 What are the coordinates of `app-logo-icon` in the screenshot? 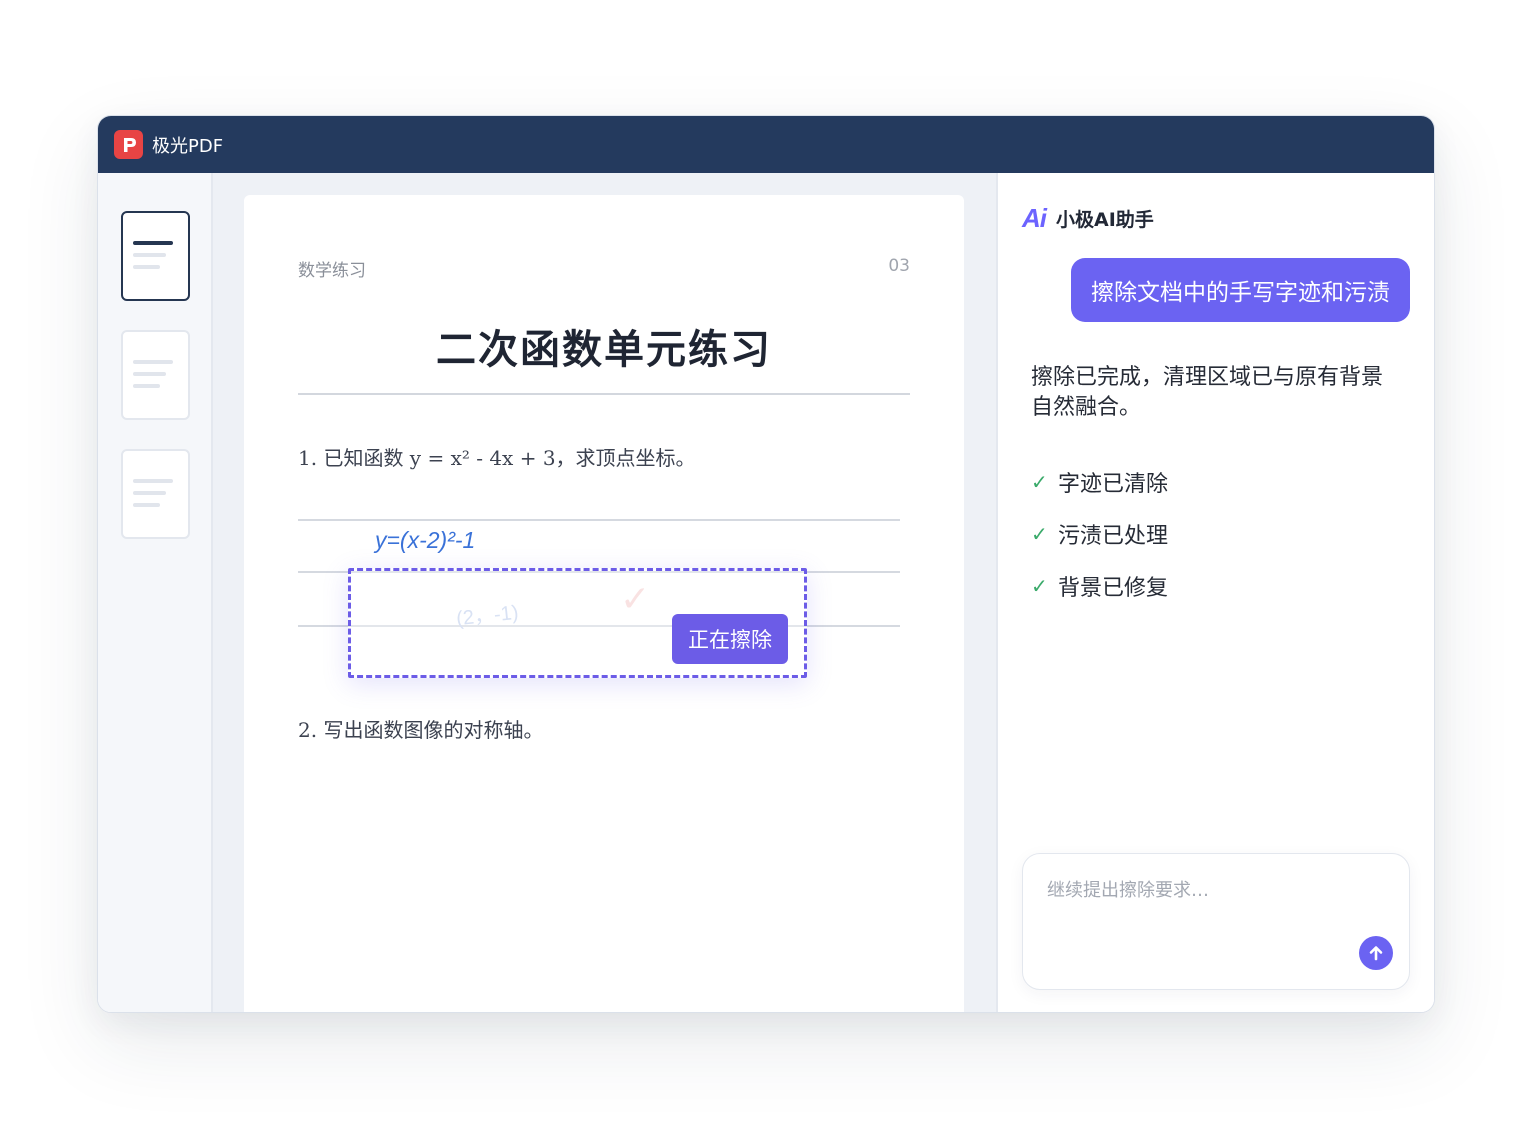 It's located at (128, 144).